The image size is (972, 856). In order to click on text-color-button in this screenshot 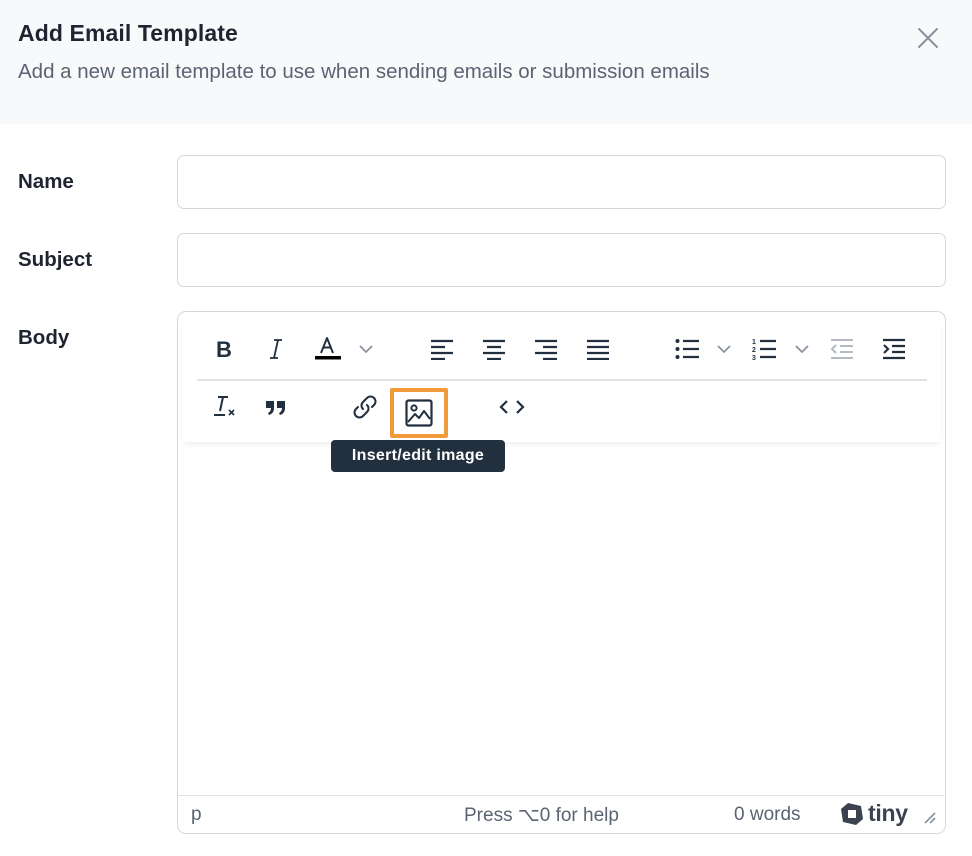, I will do `click(328, 349)`.